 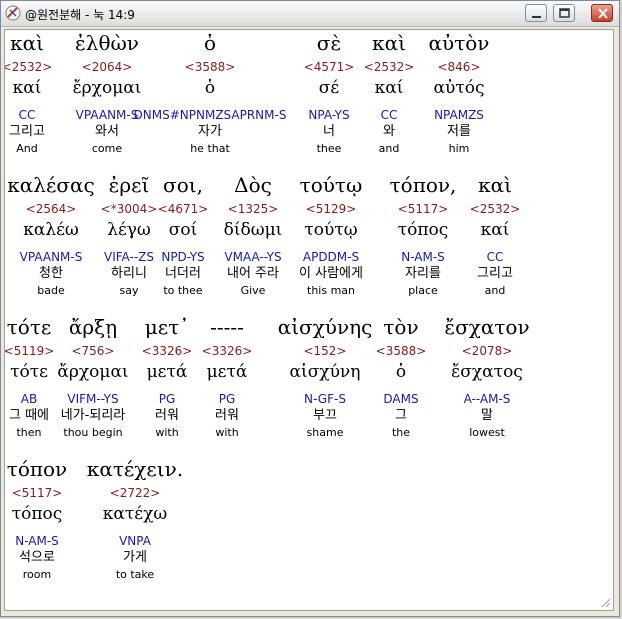 I want to click on strongs-number: <2532>, so click(x=495, y=209).